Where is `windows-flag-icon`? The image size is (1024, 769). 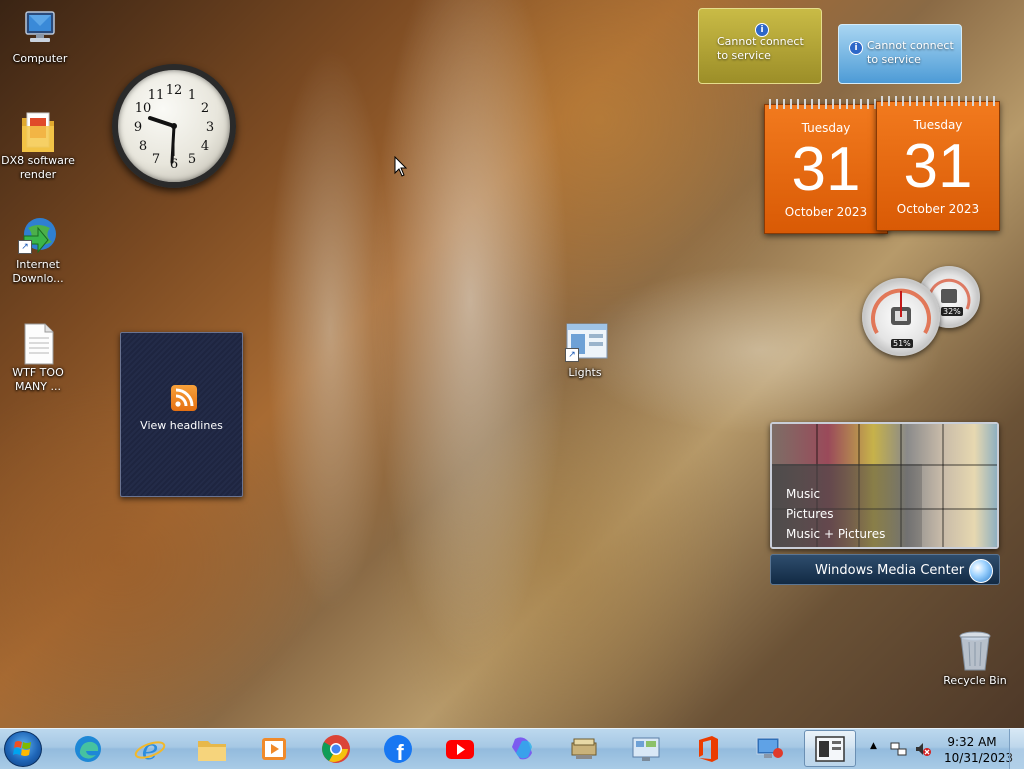
windows-flag-icon is located at coordinates (22, 748).